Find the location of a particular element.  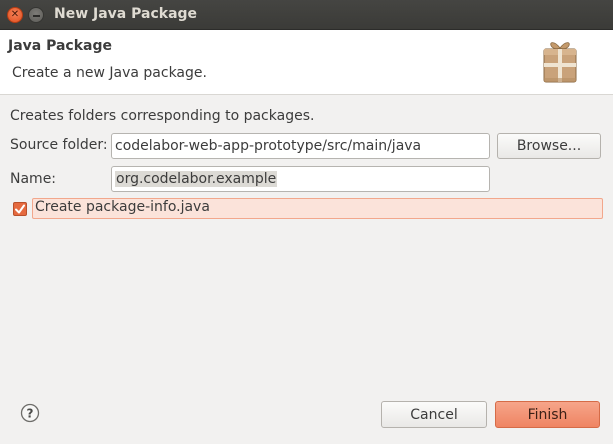

minimize-icon is located at coordinates (36, 15).